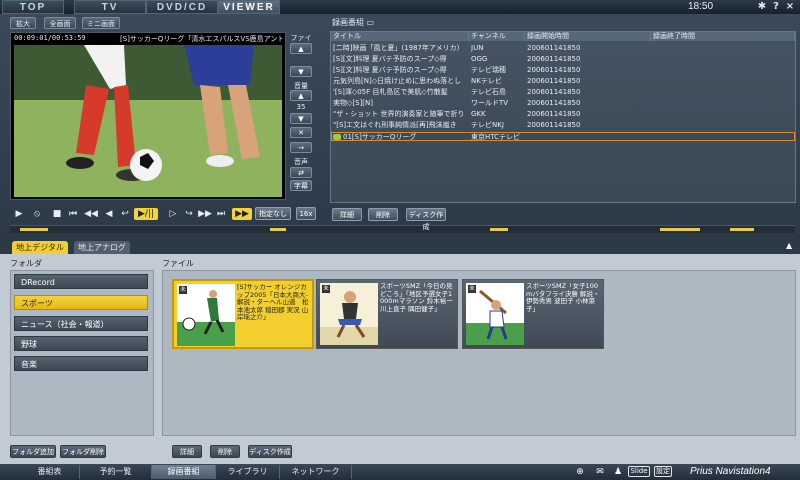 This screenshot has width=800, height=480. I want to click on stop-icon: ■, so click(57, 214).